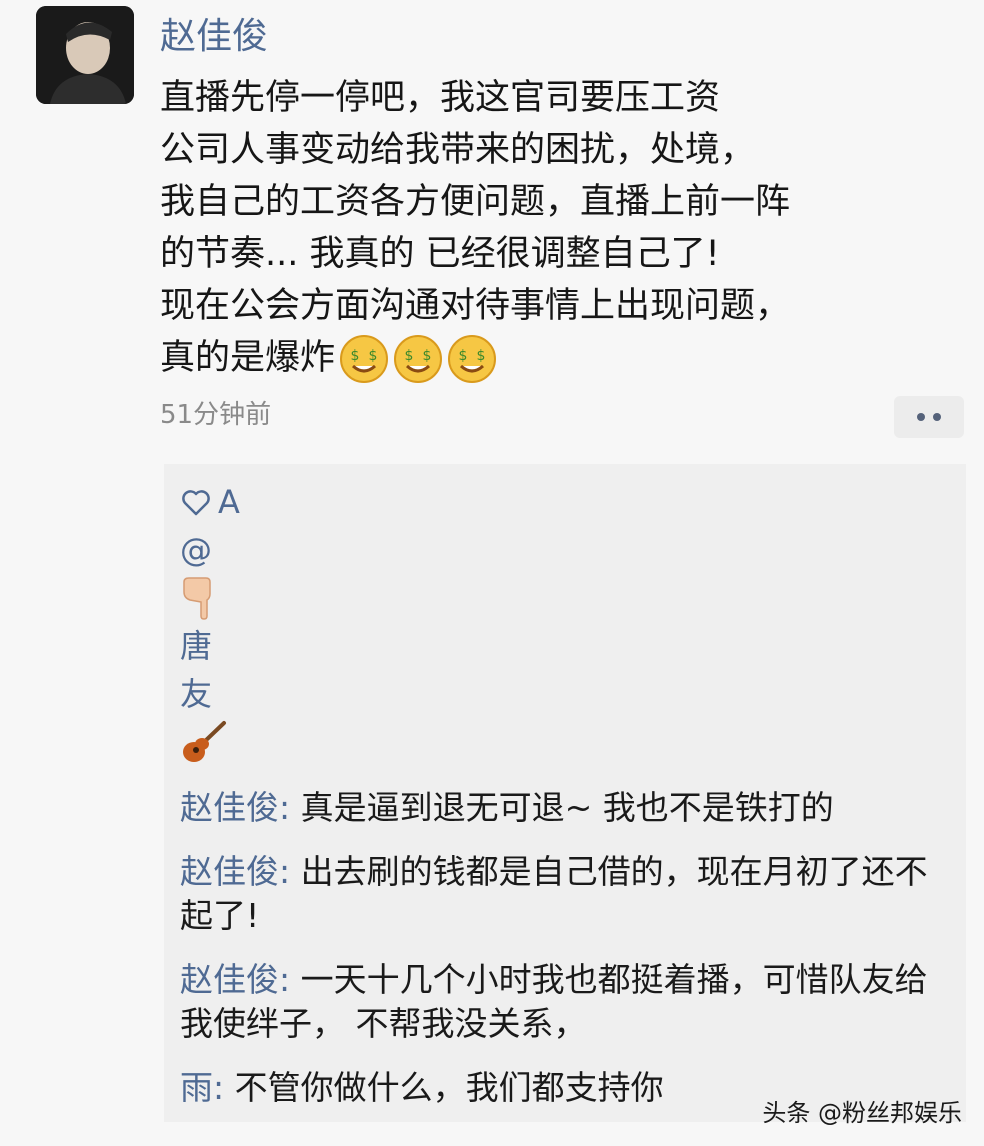 This screenshot has height=1146, width=984. What do you see at coordinates (458, 150) in the screenshot?
I see `post-line: 公司人事变动给我带来的困扰，处境，` at bounding box center [458, 150].